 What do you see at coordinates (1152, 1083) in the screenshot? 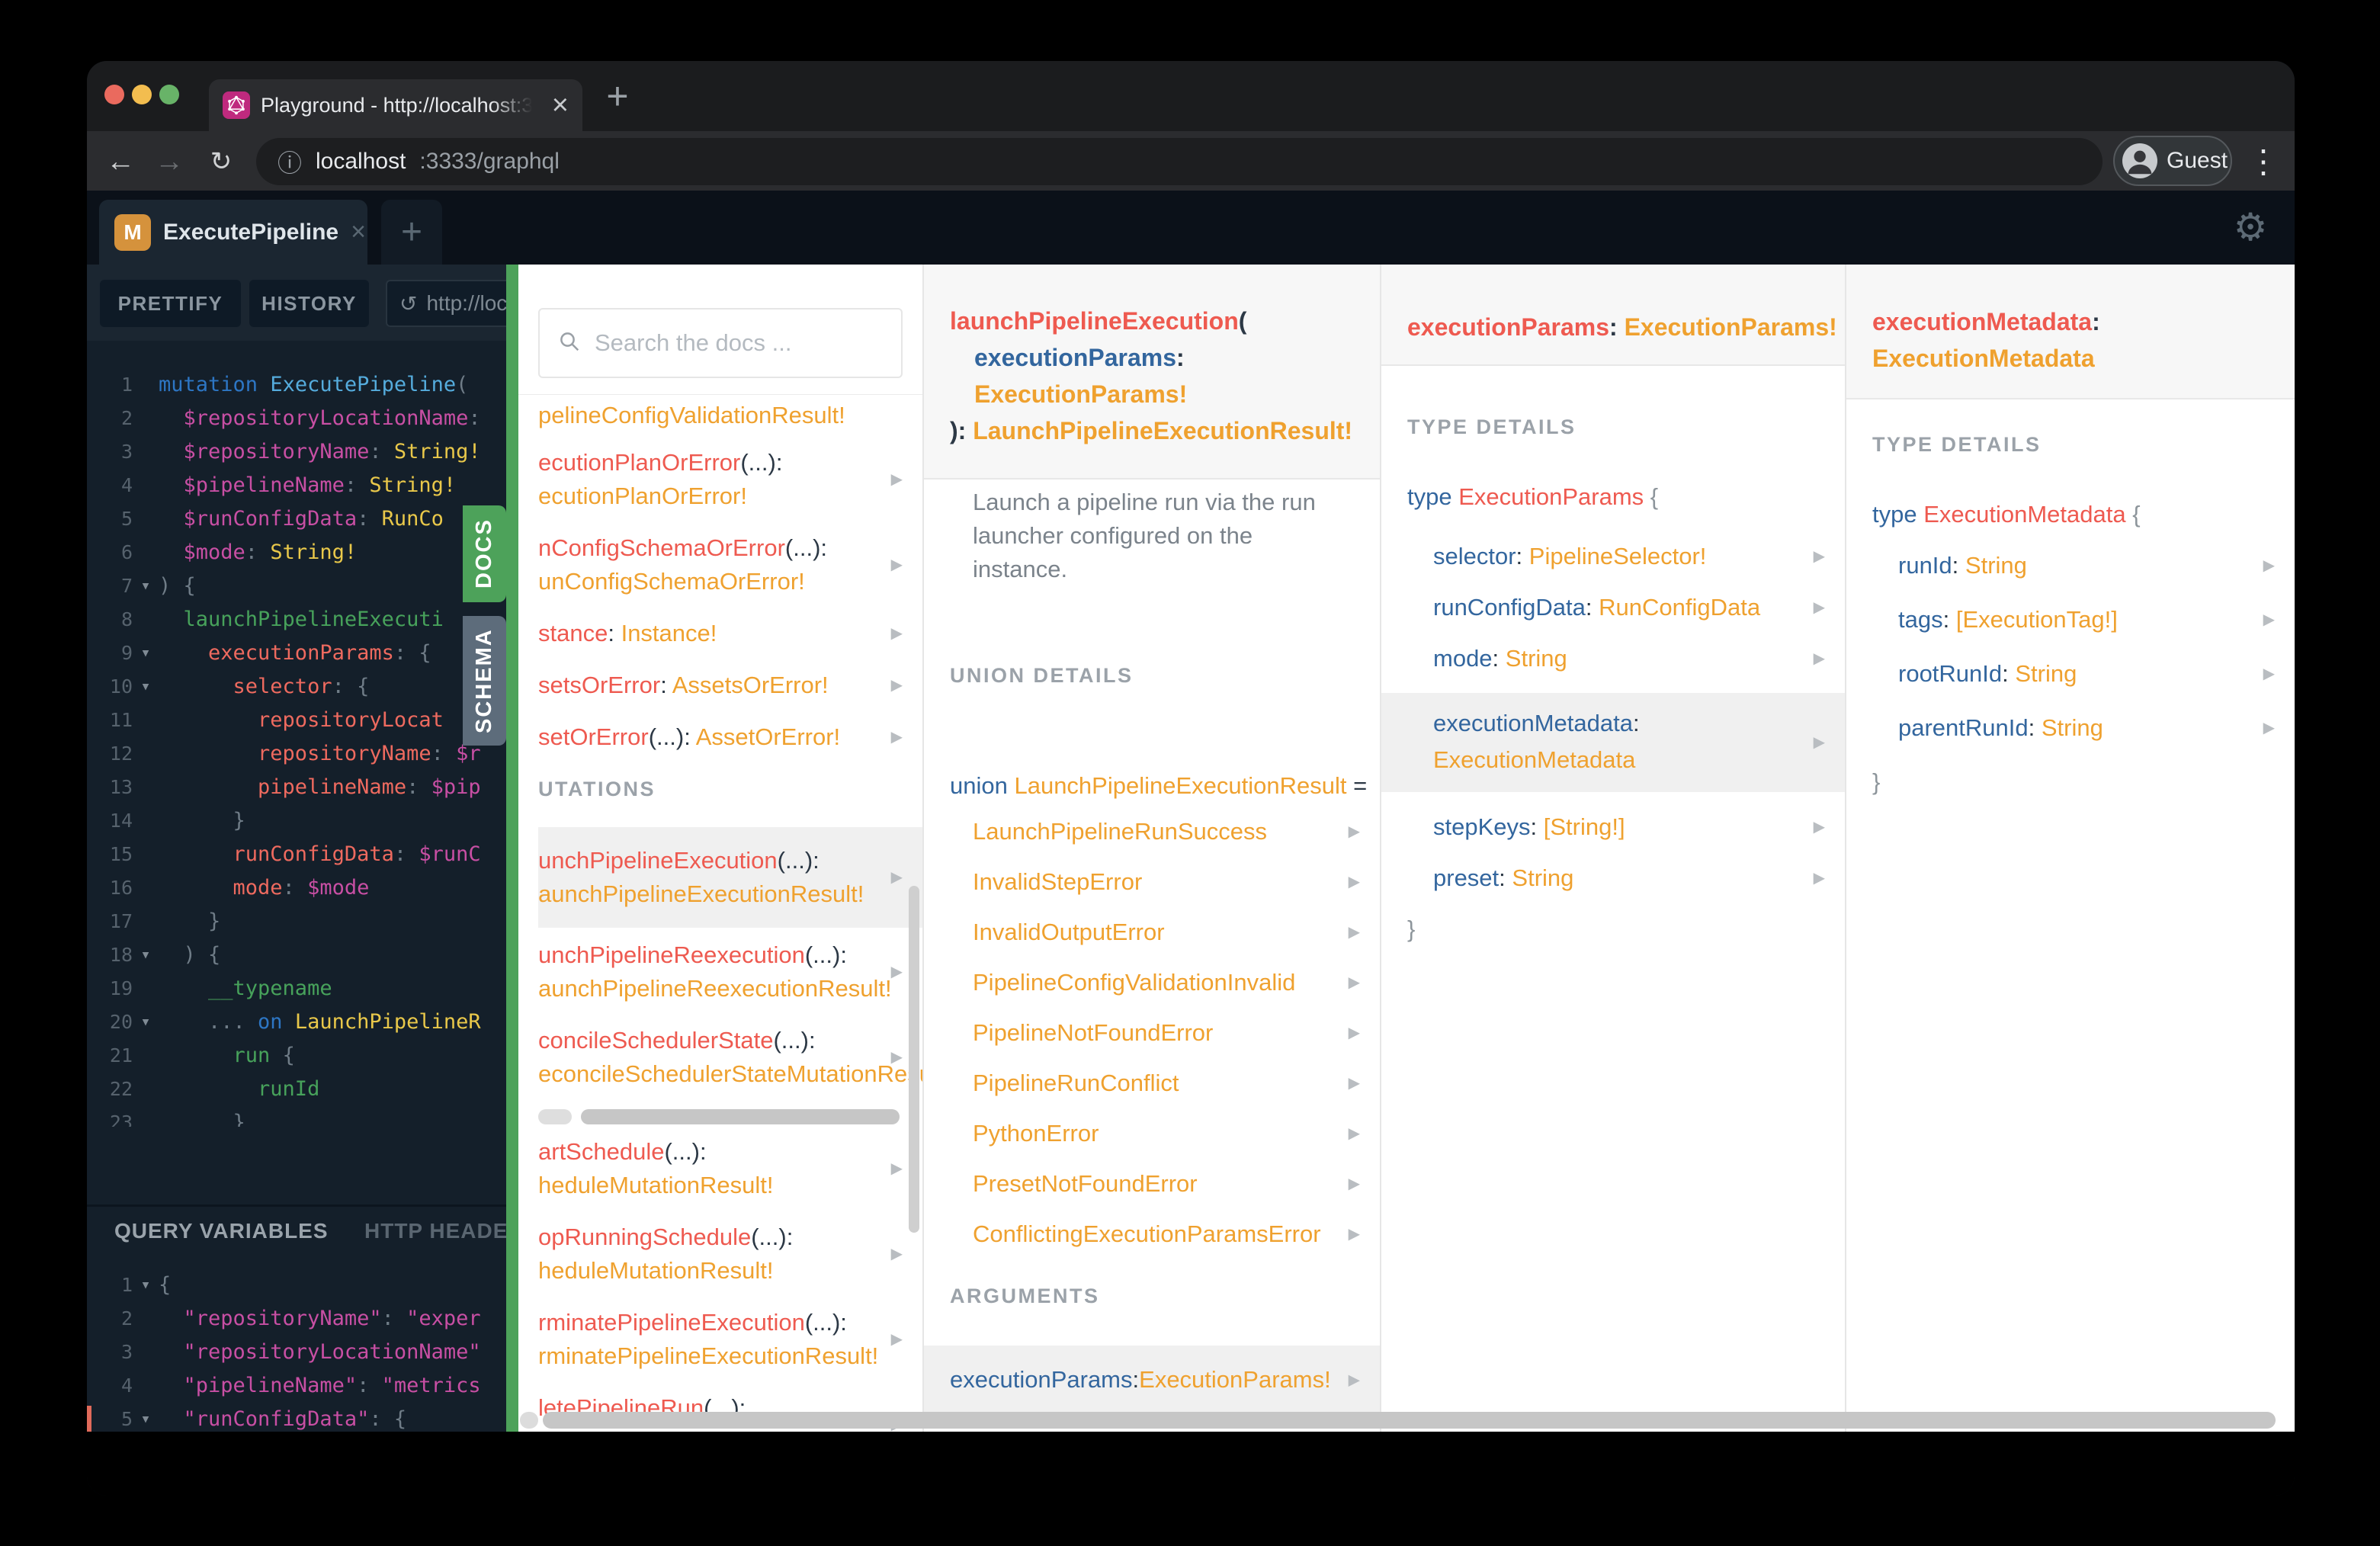
I see `union-member-PipelineRunConflict: PipelineRunConflict ▶` at bounding box center [1152, 1083].